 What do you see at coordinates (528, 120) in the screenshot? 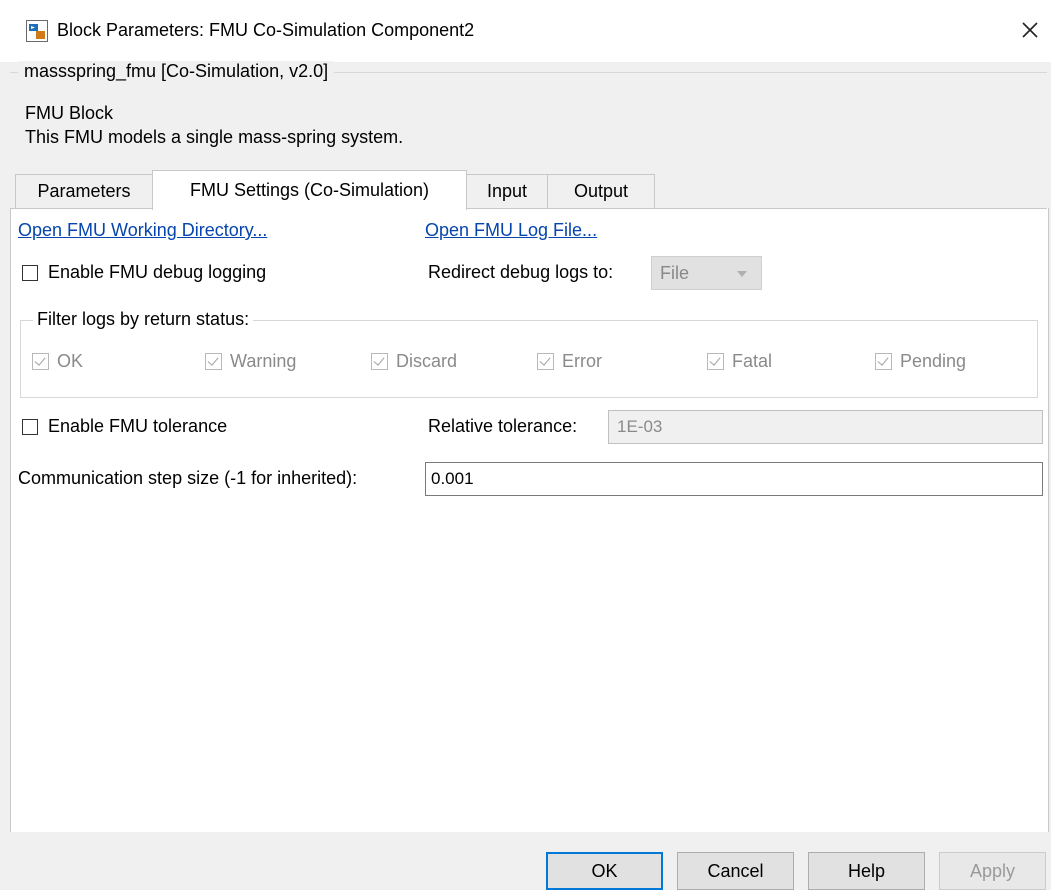
I see `description-group` at bounding box center [528, 120].